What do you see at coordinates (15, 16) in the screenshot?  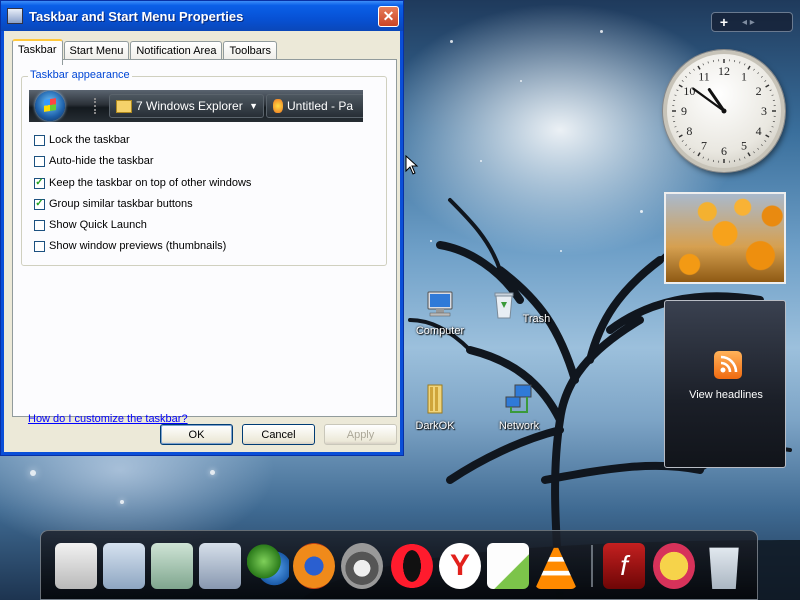 I see `window-icon` at bounding box center [15, 16].